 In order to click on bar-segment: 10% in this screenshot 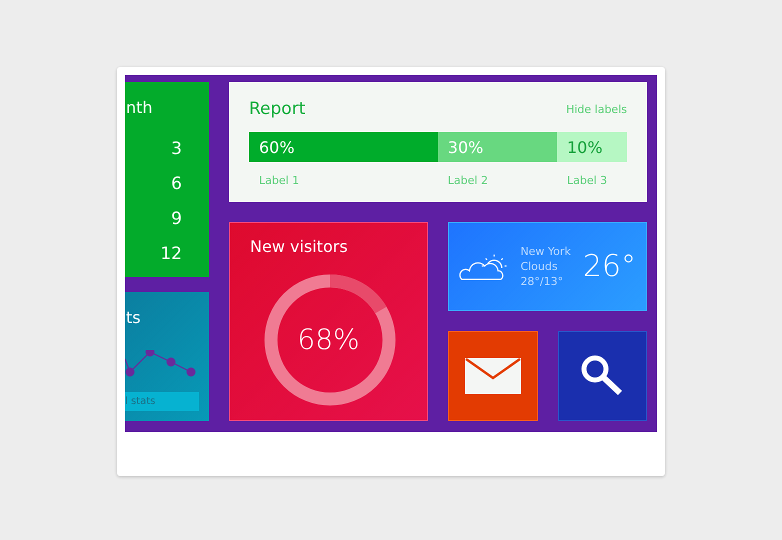, I will do `click(592, 147)`.